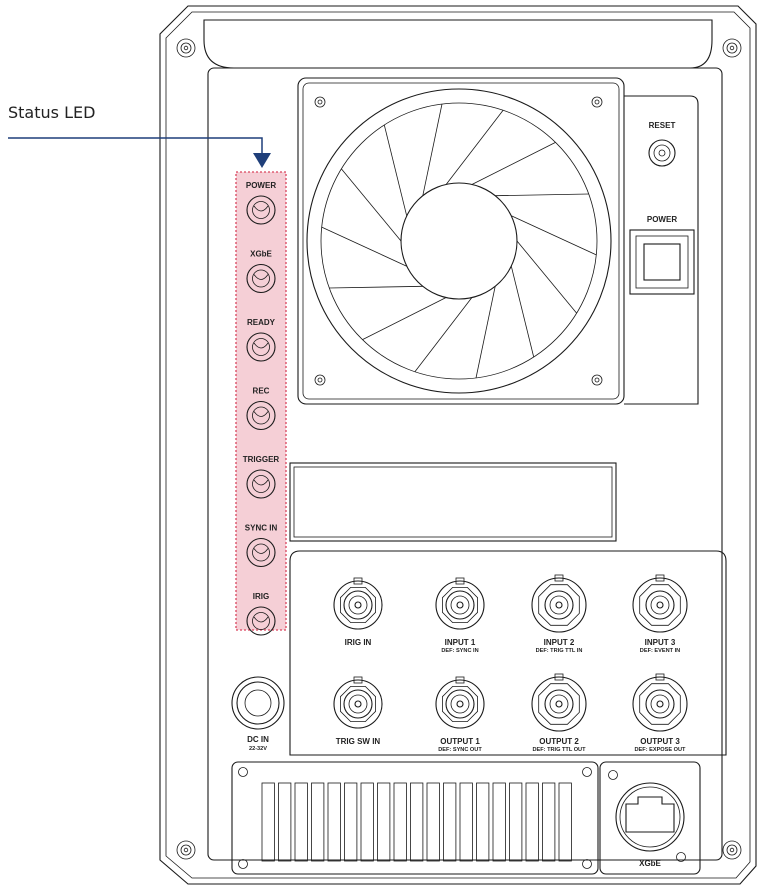 The width and height of the screenshot is (757, 892). What do you see at coordinates (460, 741) in the screenshot?
I see `connector-label: OUTPUT 1` at bounding box center [460, 741].